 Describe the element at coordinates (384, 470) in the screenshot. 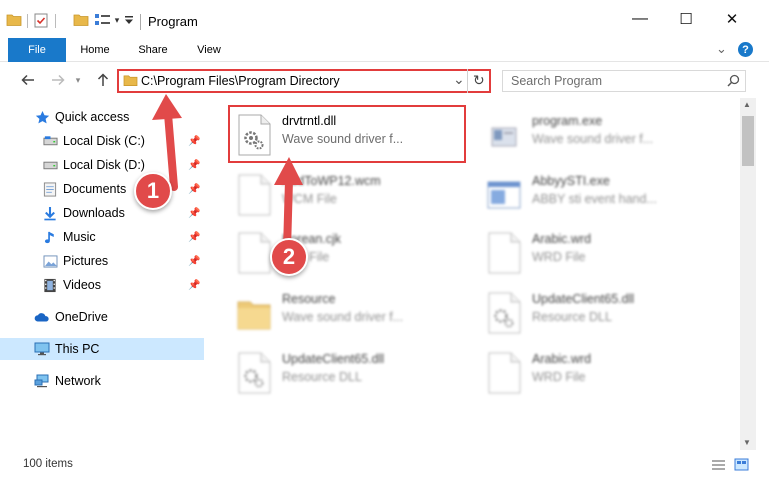

I see `status-bar: 100 items` at that location.